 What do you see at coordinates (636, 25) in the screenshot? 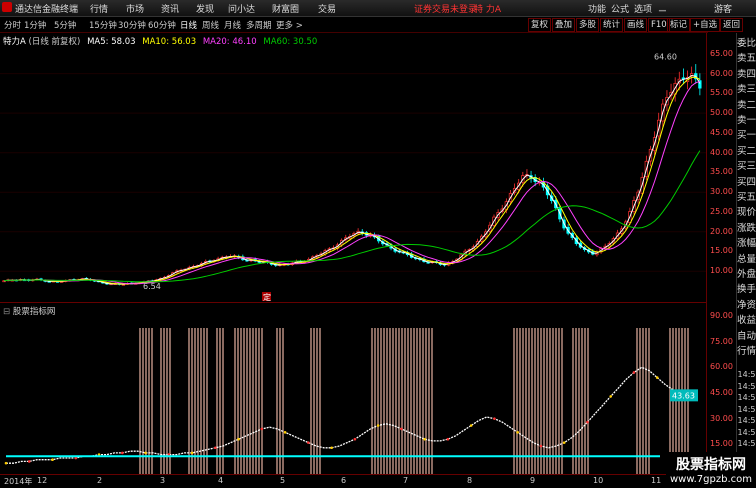
I see `draw-line-button: 画线` at bounding box center [636, 25].